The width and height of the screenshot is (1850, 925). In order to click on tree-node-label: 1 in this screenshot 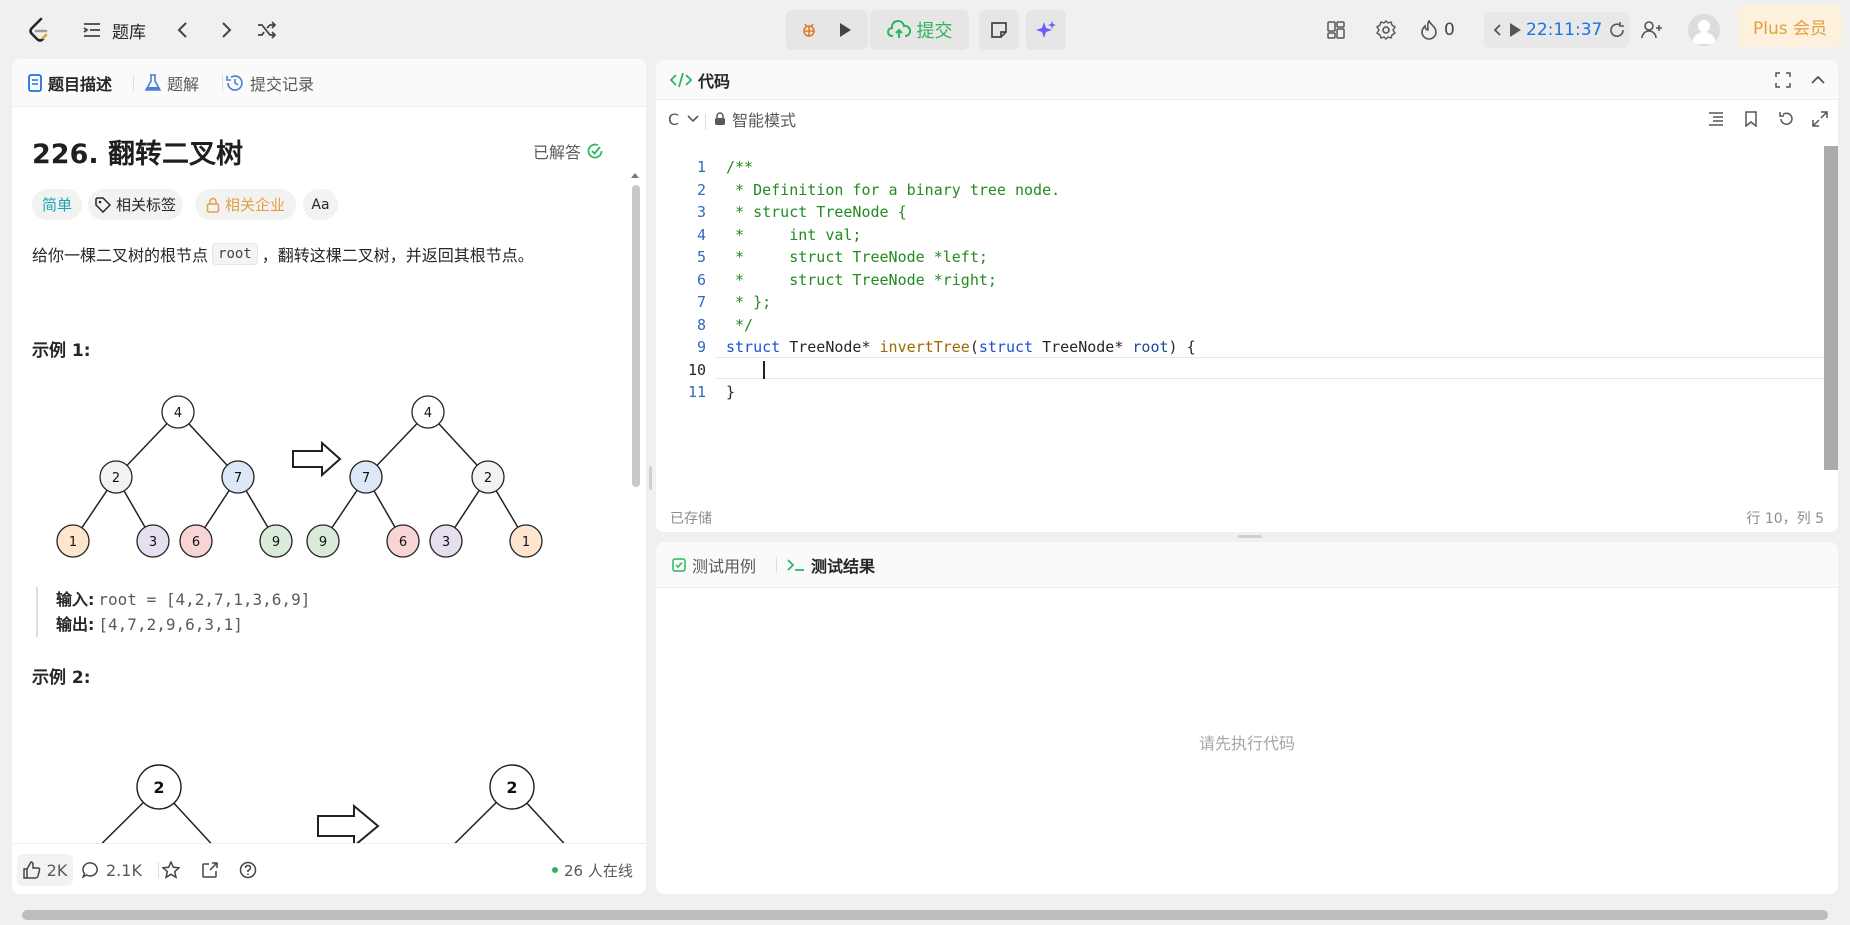, I will do `click(73, 542)`.